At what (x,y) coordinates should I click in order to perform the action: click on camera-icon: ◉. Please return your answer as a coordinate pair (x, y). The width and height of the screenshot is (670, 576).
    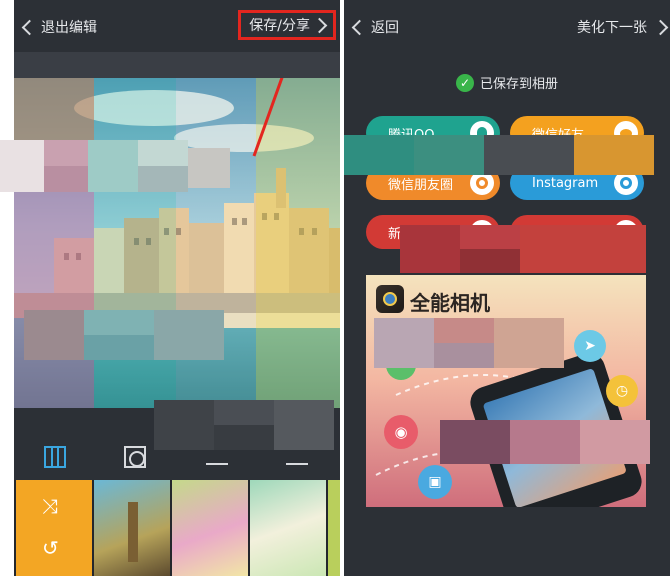
    Looking at the image, I should click on (401, 432).